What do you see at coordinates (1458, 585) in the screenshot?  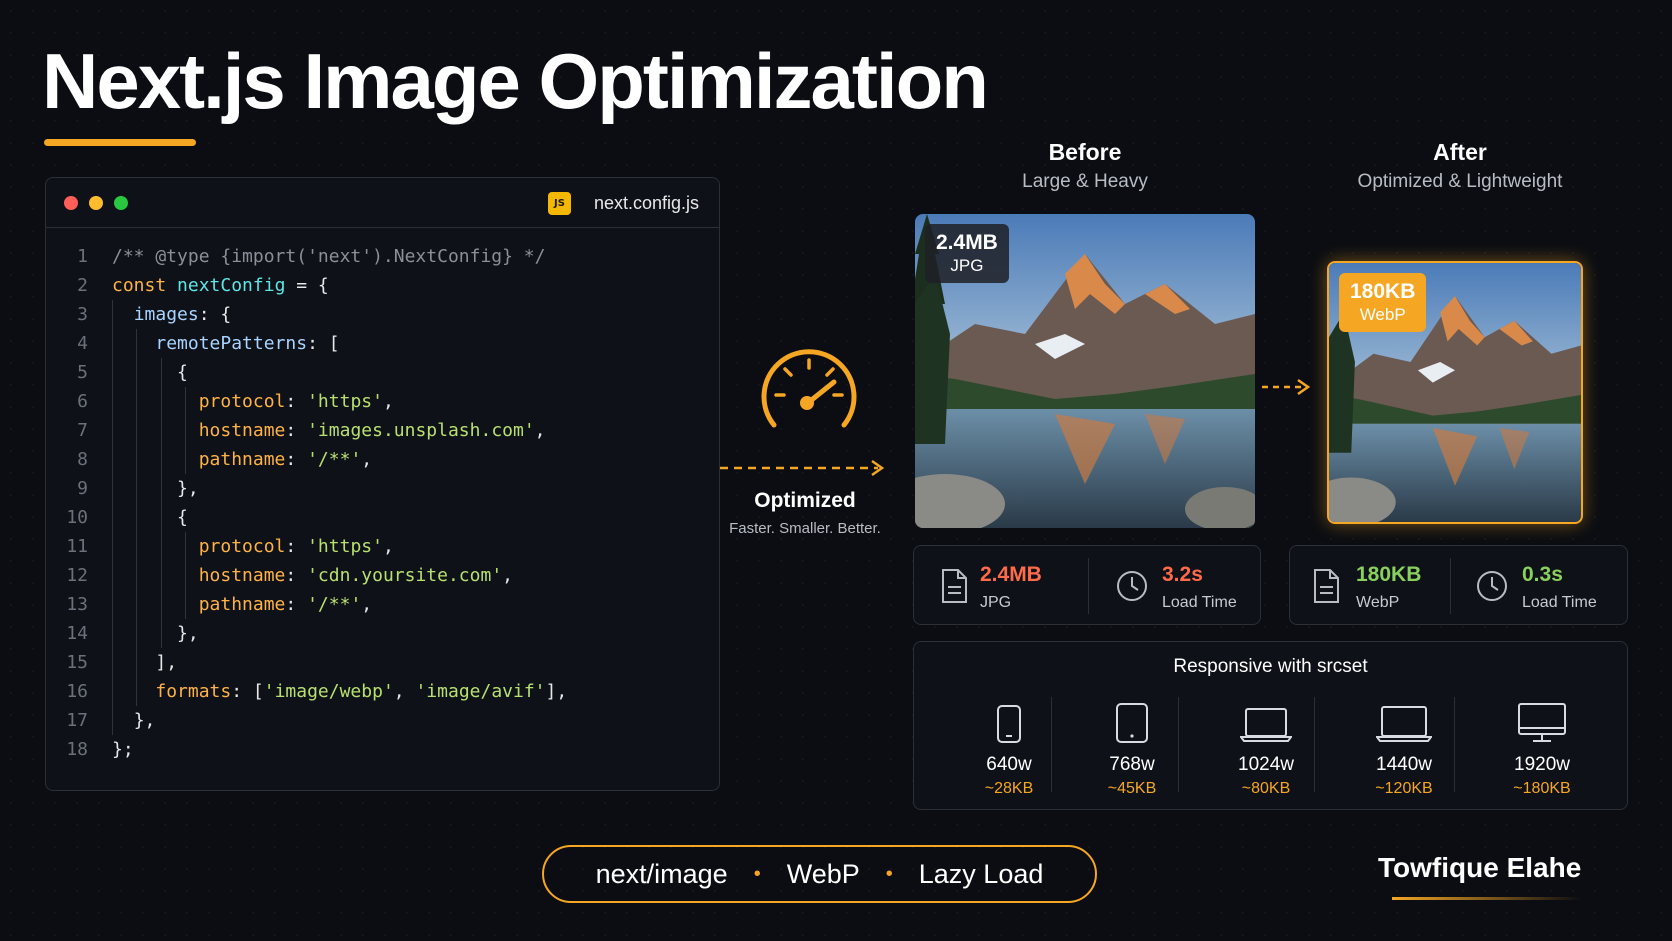 I see `after-stats: 180KB WebP 0.3s Load Time` at bounding box center [1458, 585].